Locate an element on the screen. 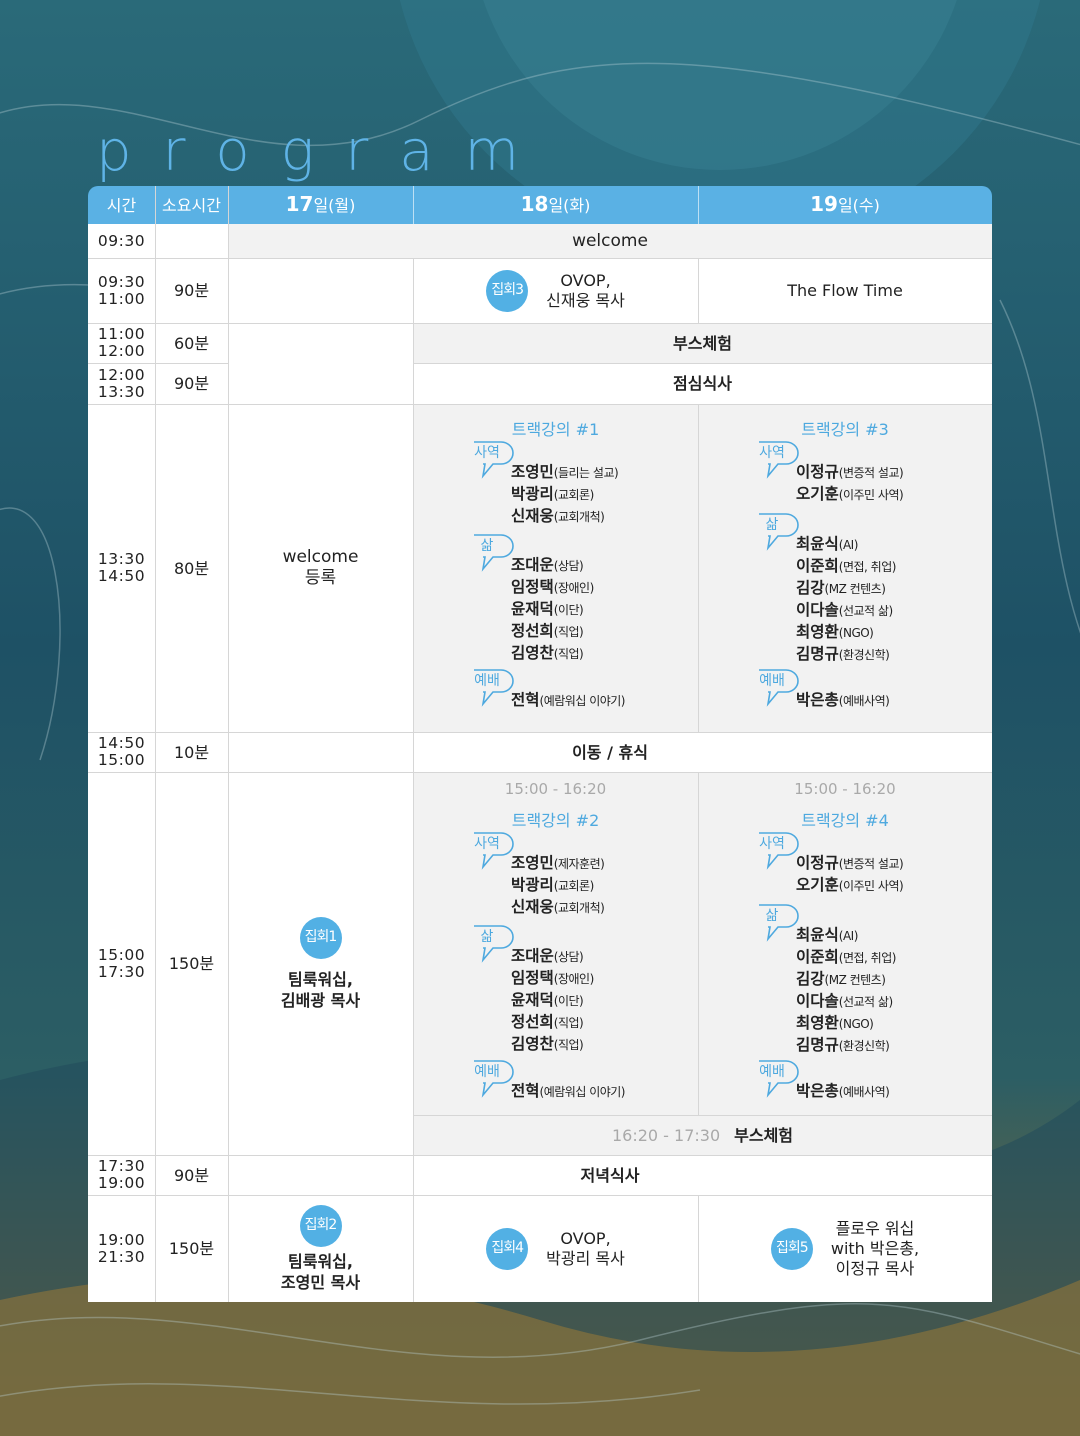 The image size is (1080, 1436). speaker: 최윤식(AI) is located at coordinates (846, 545).